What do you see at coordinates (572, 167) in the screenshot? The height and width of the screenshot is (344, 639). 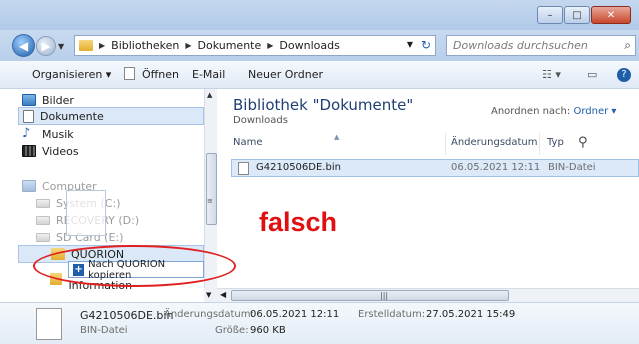 I see `file-type: BIN-Datei` at bounding box center [572, 167].